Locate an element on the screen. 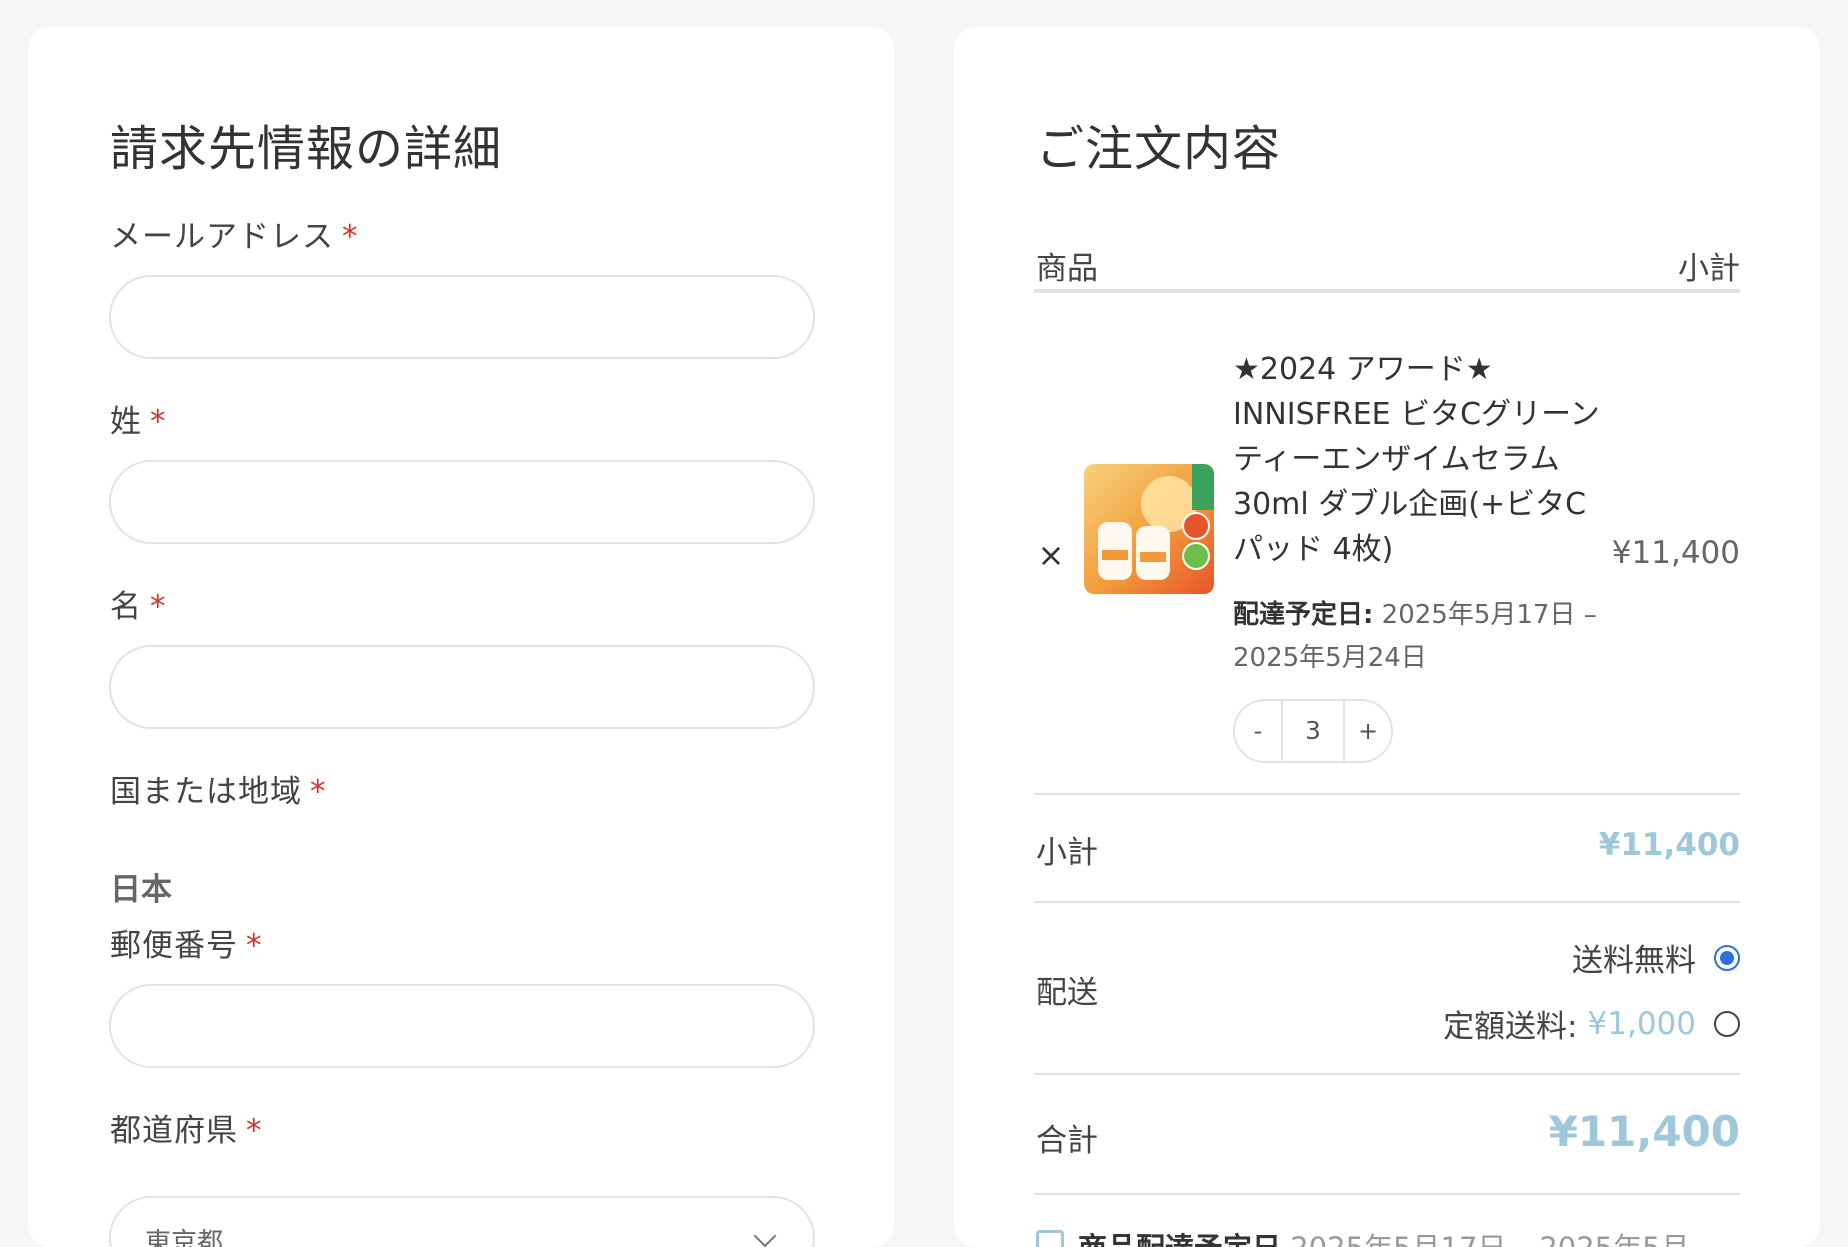 The height and width of the screenshot is (1247, 1848). shipping-flat-price: ¥1,000 is located at coordinates (1641, 1023).